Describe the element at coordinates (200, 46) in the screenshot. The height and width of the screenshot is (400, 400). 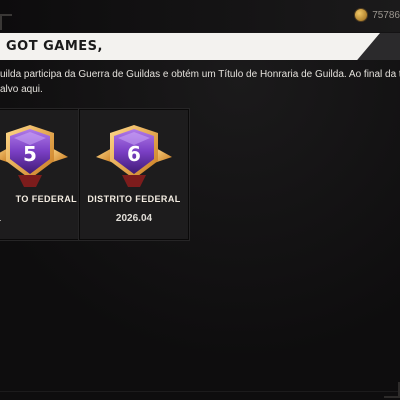
I see `title-bar: GOT GAMES,` at that location.